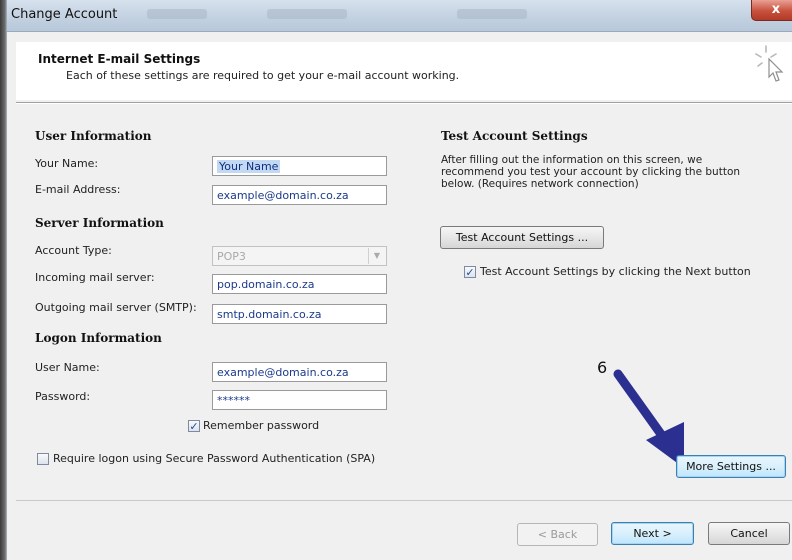  What do you see at coordinates (557, 534) in the screenshot?
I see `back-button: < Back` at bounding box center [557, 534].